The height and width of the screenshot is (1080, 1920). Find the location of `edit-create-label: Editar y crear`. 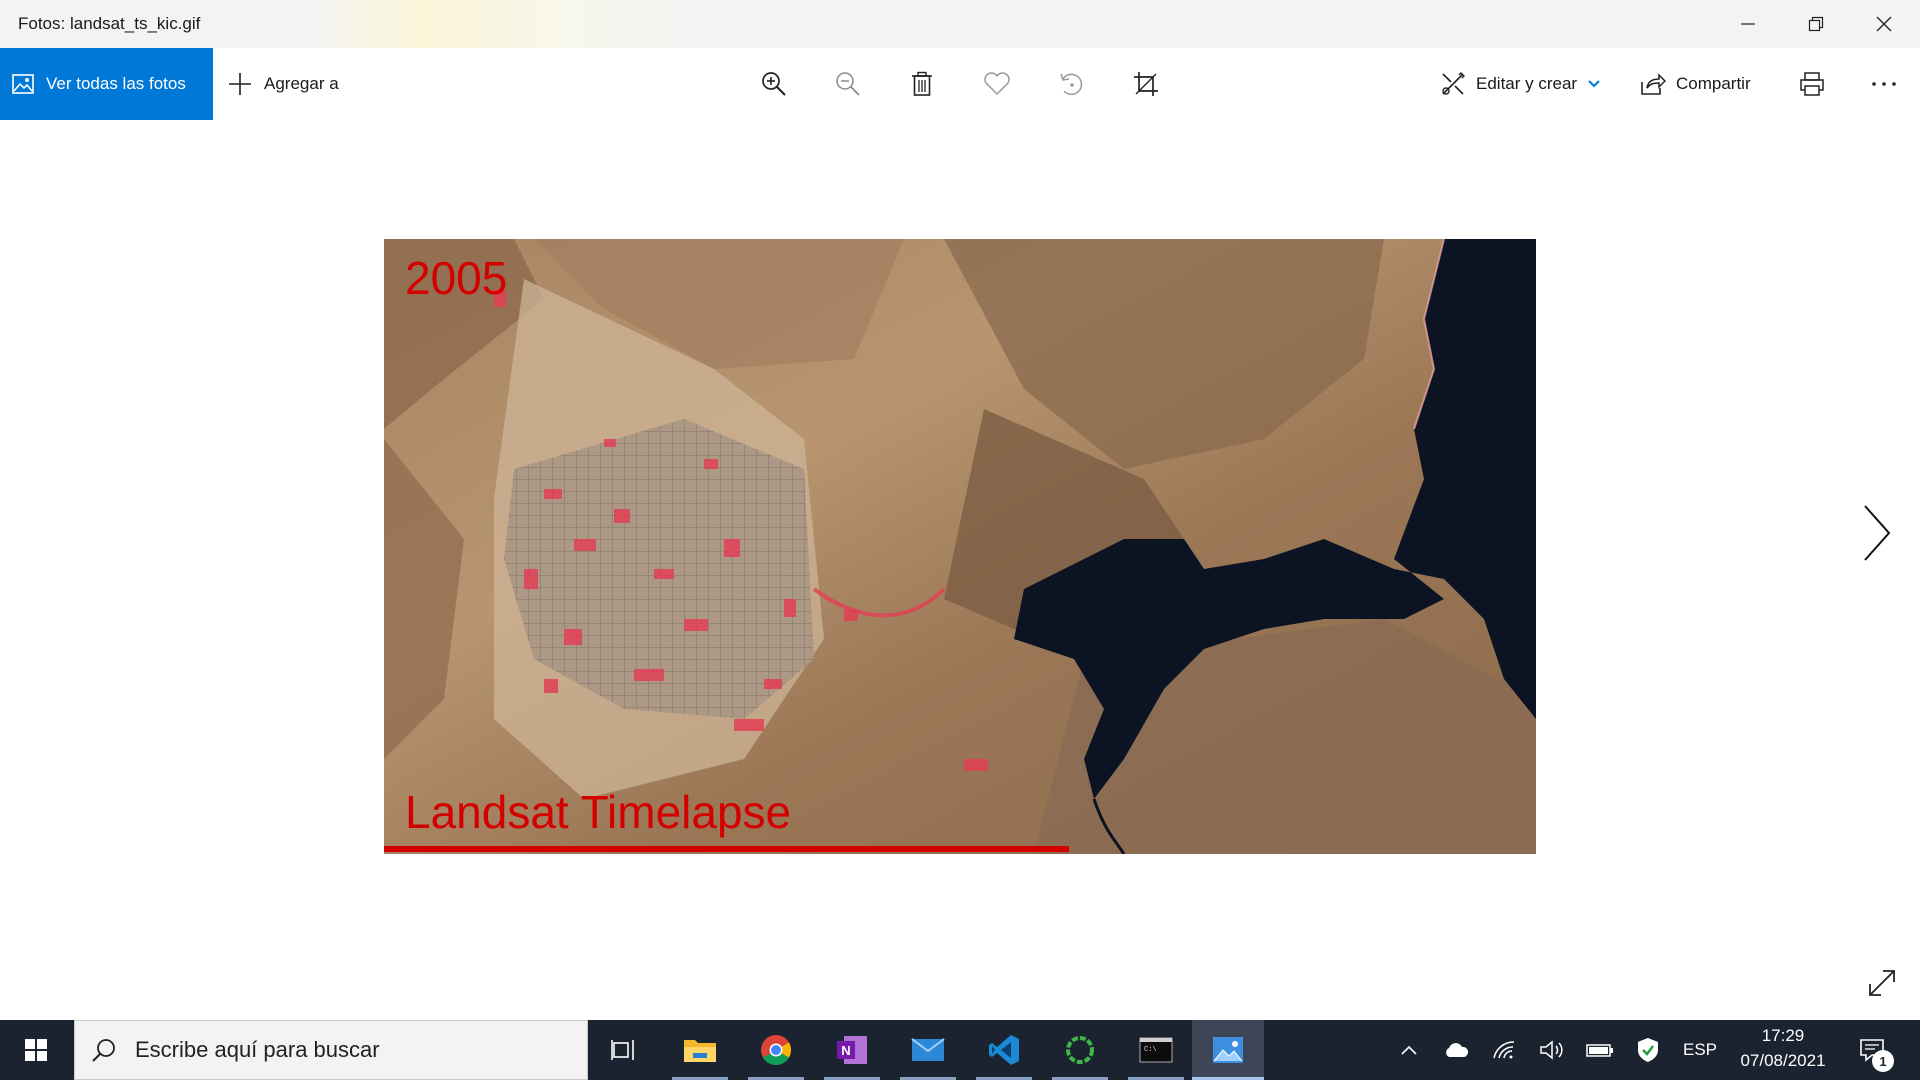

edit-create-label: Editar y crear is located at coordinates (1527, 83).